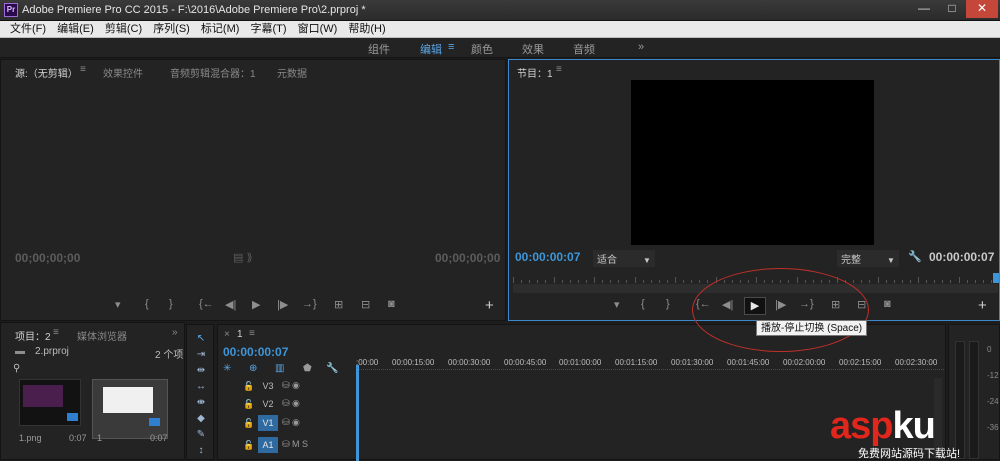 The width and height of the screenshot is (1000, 461). Describe the element at coordinates (255, 352) in the screenshot. I see `timeline-timecode: 00:00:00:07` at that location.